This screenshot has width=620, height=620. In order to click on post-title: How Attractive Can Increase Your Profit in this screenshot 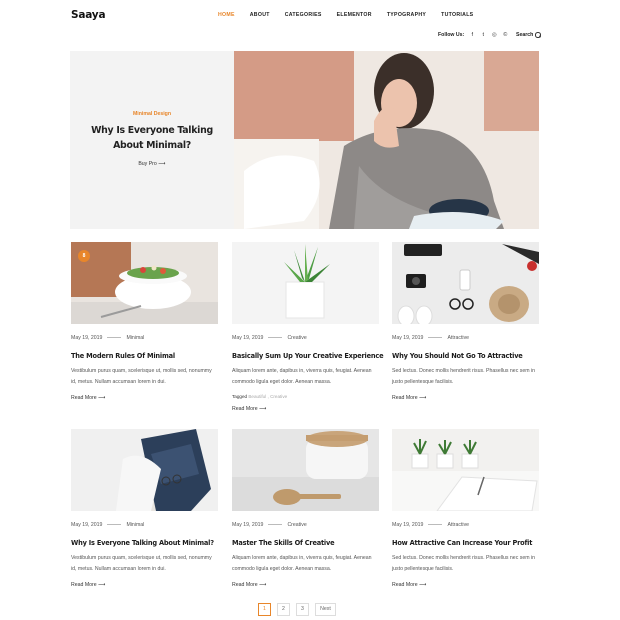, I will do `click(465, 543)`.